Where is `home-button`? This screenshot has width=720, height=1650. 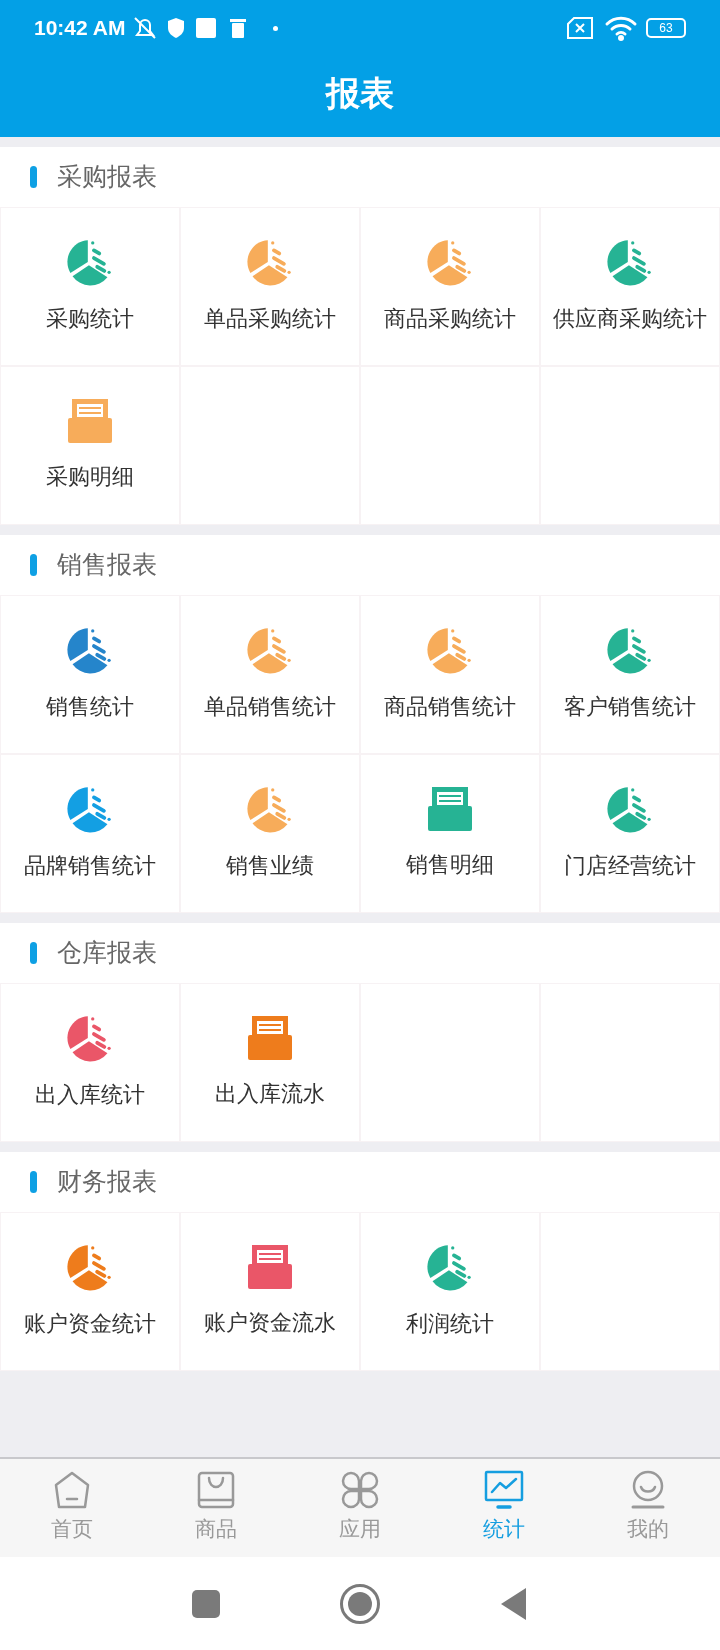
home-button is located at coordinates (360, 1603).